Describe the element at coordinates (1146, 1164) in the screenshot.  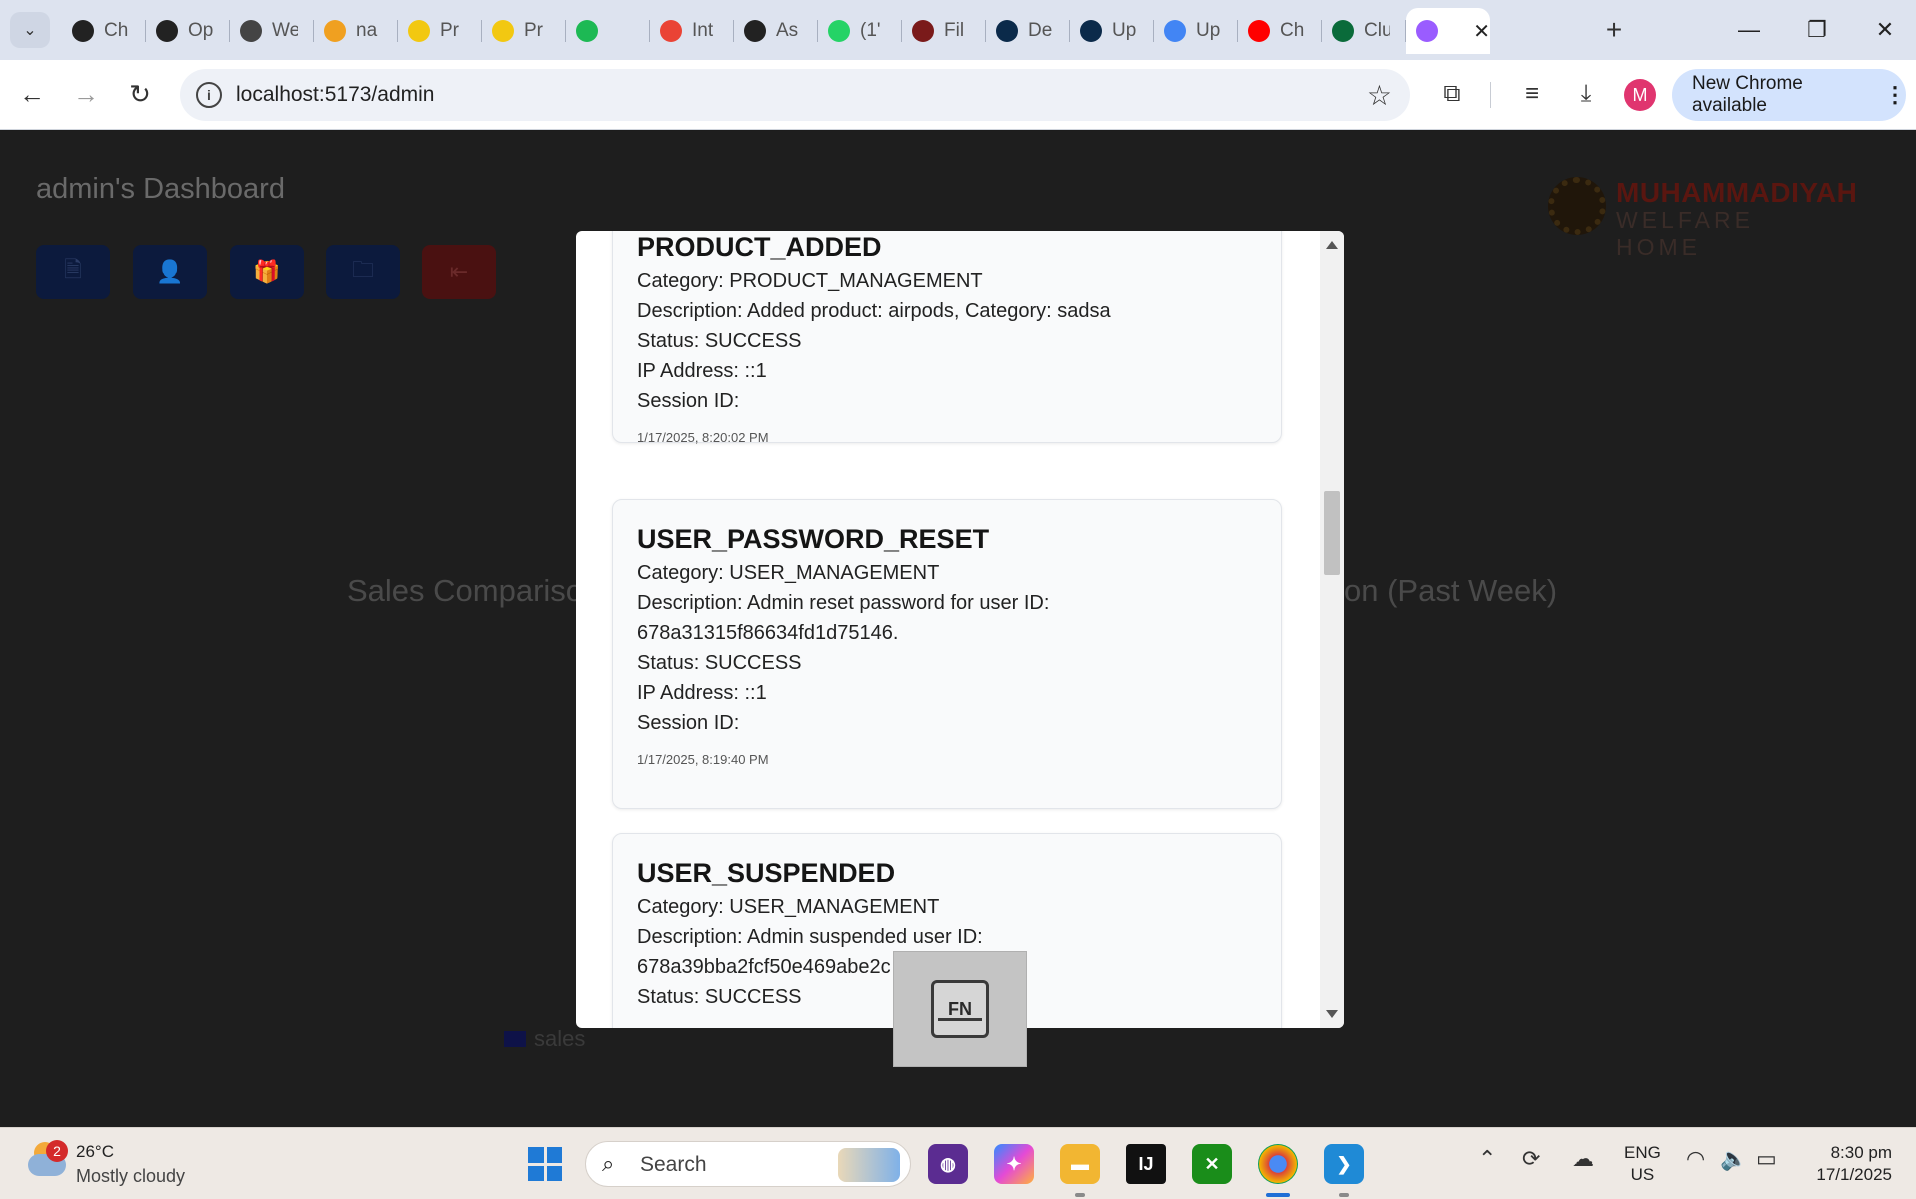
I see `taskbar-app-intellij-icon: IJ` at that location.